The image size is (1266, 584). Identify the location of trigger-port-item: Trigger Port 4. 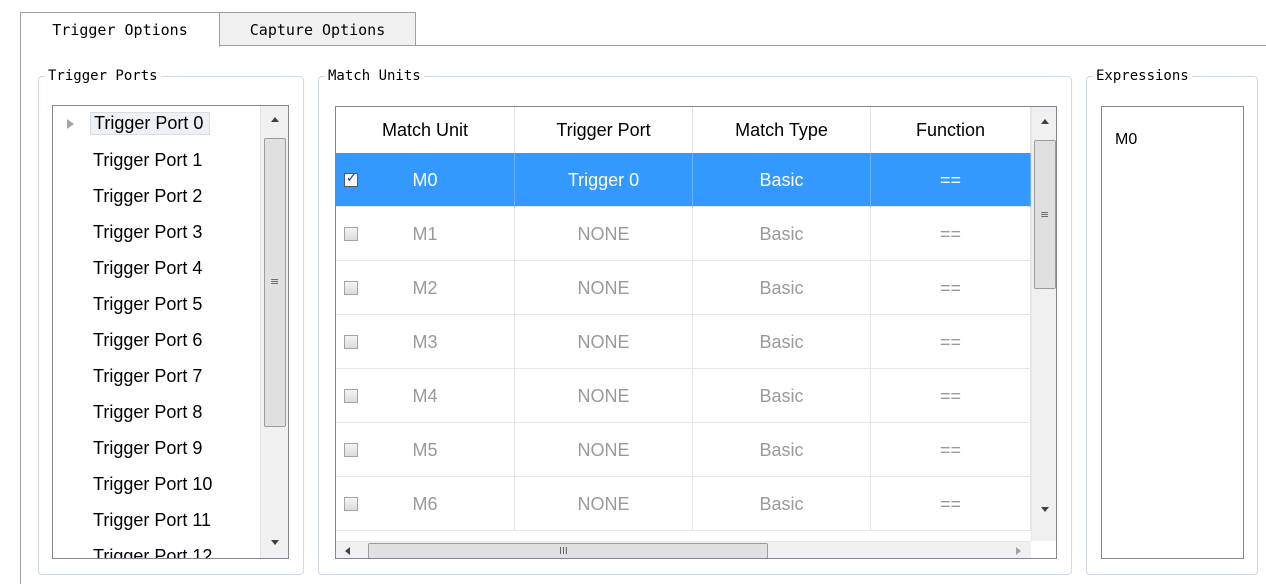
(147, 268).